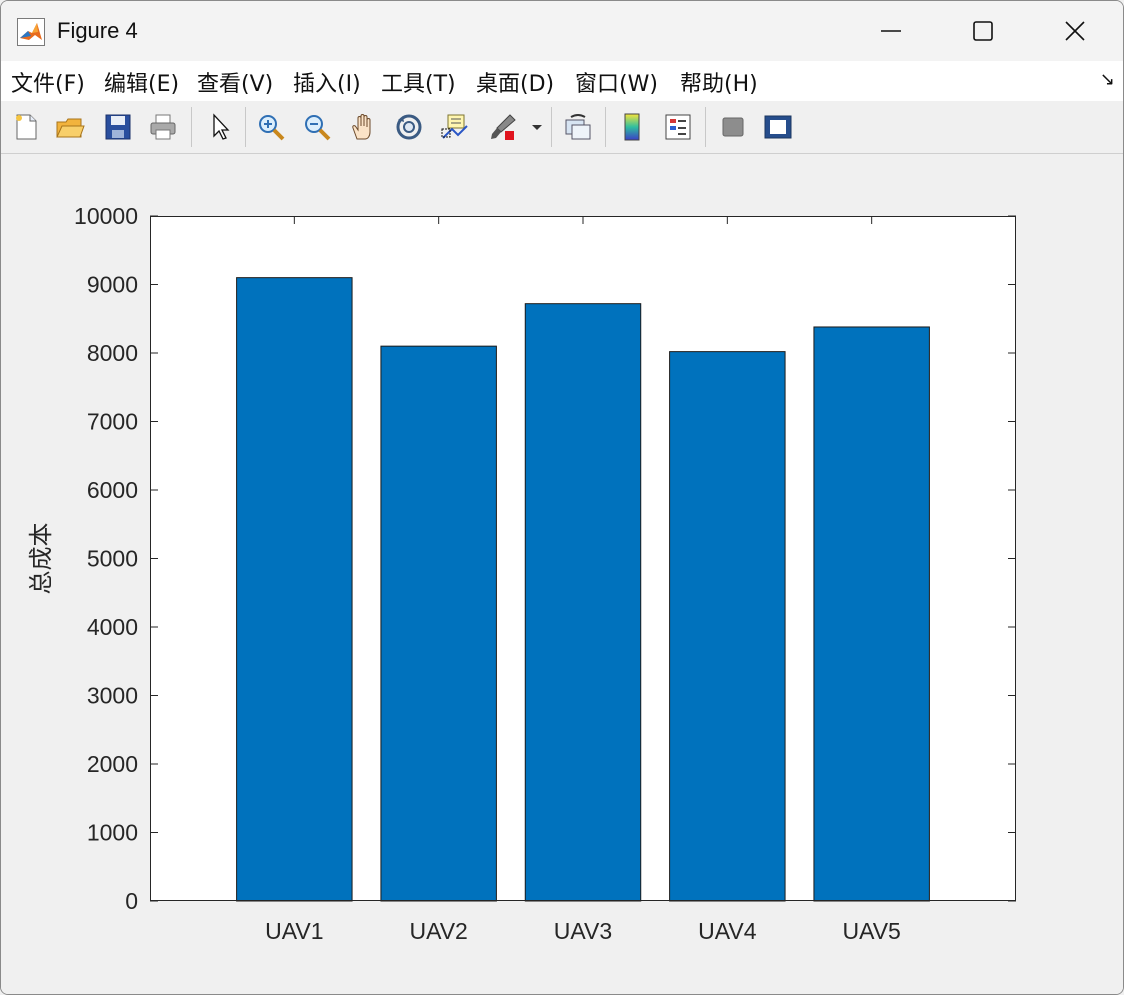 The image size is (1124, 995). What do you see at coordinates (562, 31) in the screenshot?
I see `title-bar: Figure 4` at bounding box center [562, 31].